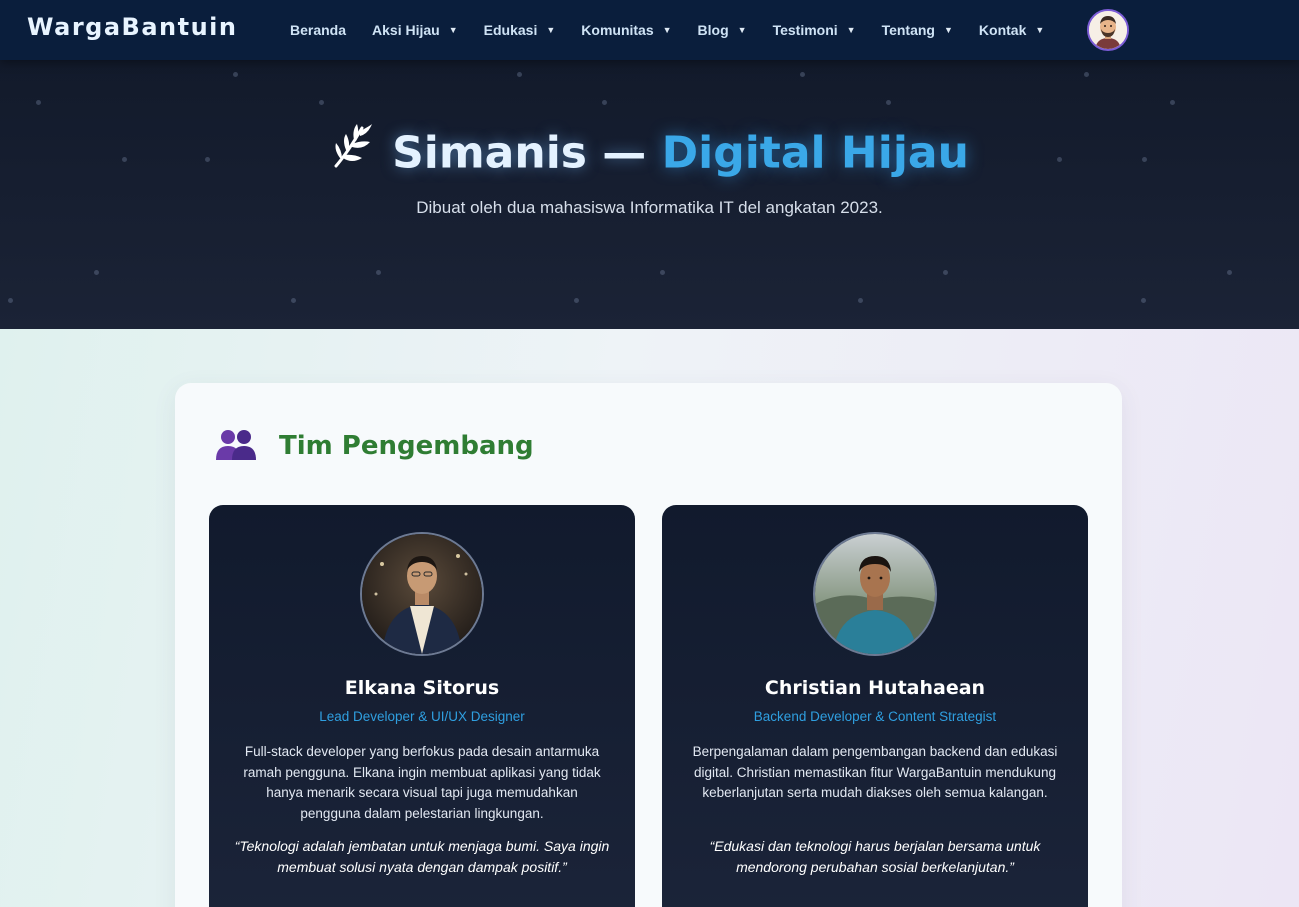 The image size is (1299, 907). I want to click on section-title: Tim Pengembang, so click(406, 446).